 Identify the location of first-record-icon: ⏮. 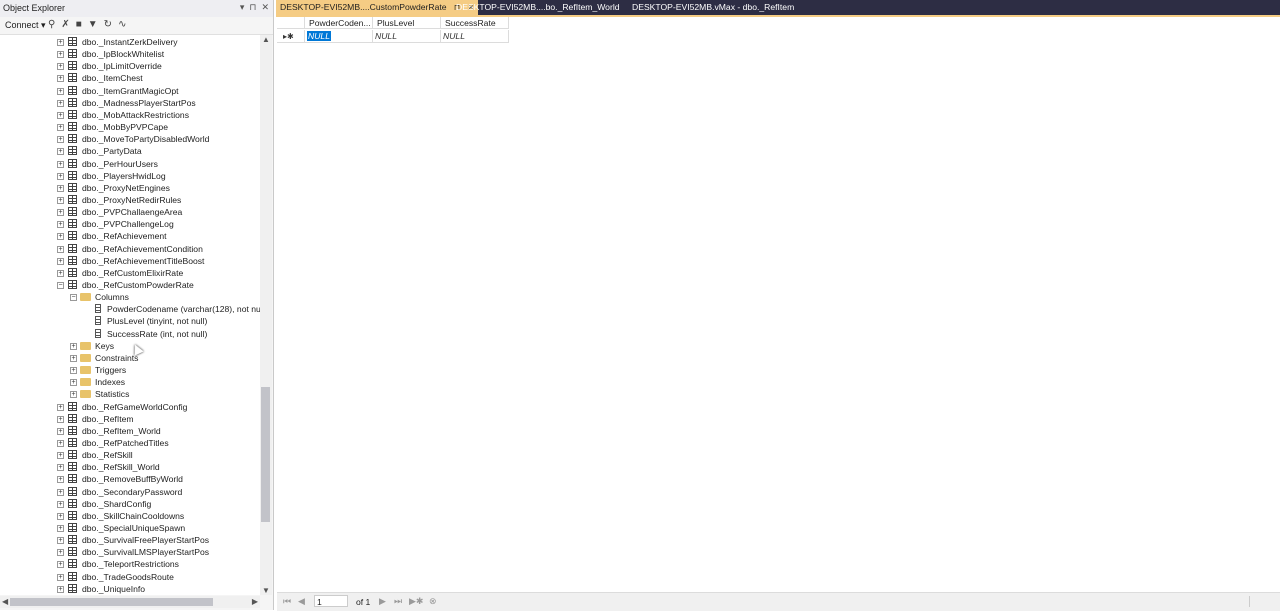
(287, 601).